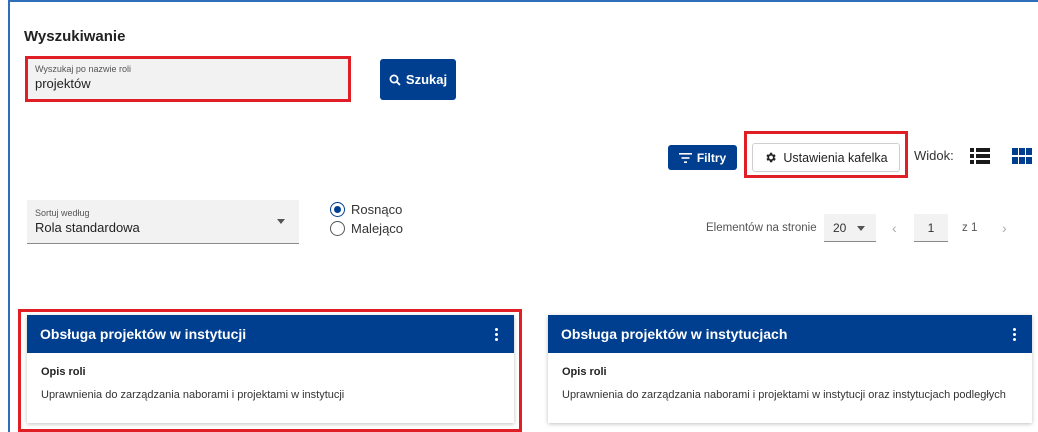  I want to click on sort-ascending-radio: Rosnąco, so click(366, 209).